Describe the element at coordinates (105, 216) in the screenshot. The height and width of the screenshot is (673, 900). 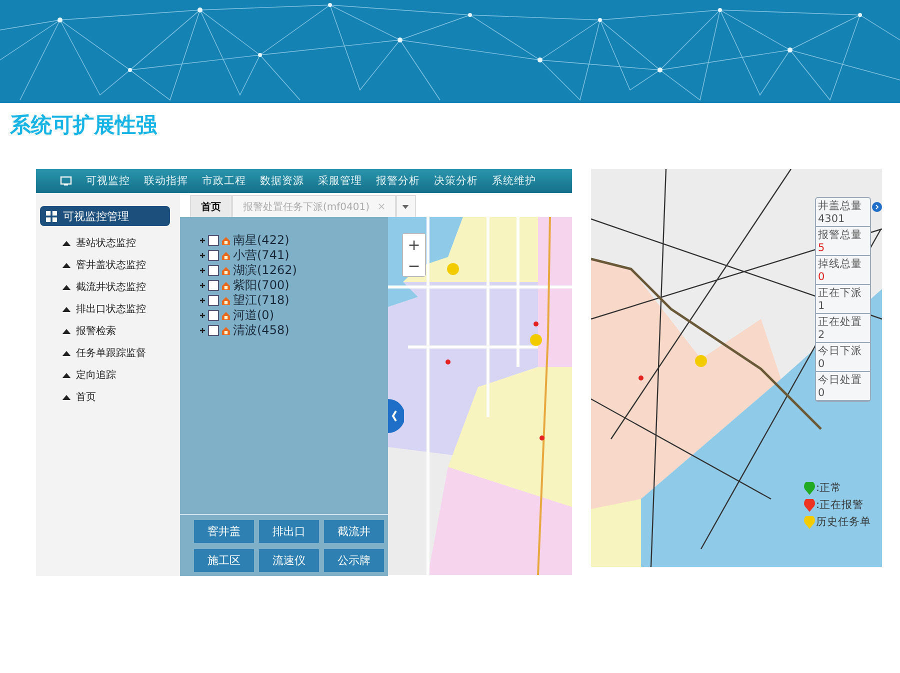
I see `sidebar-header: 可视监控管理` at that location.